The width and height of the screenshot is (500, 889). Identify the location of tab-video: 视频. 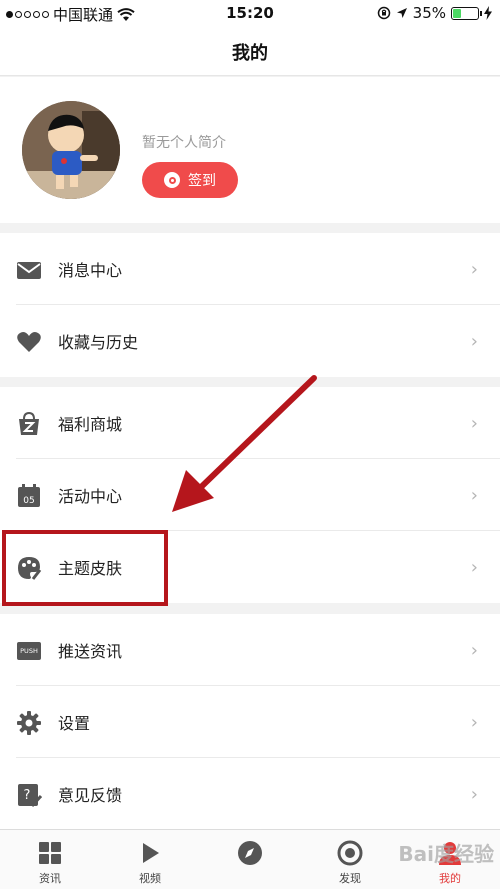
(150, 859).